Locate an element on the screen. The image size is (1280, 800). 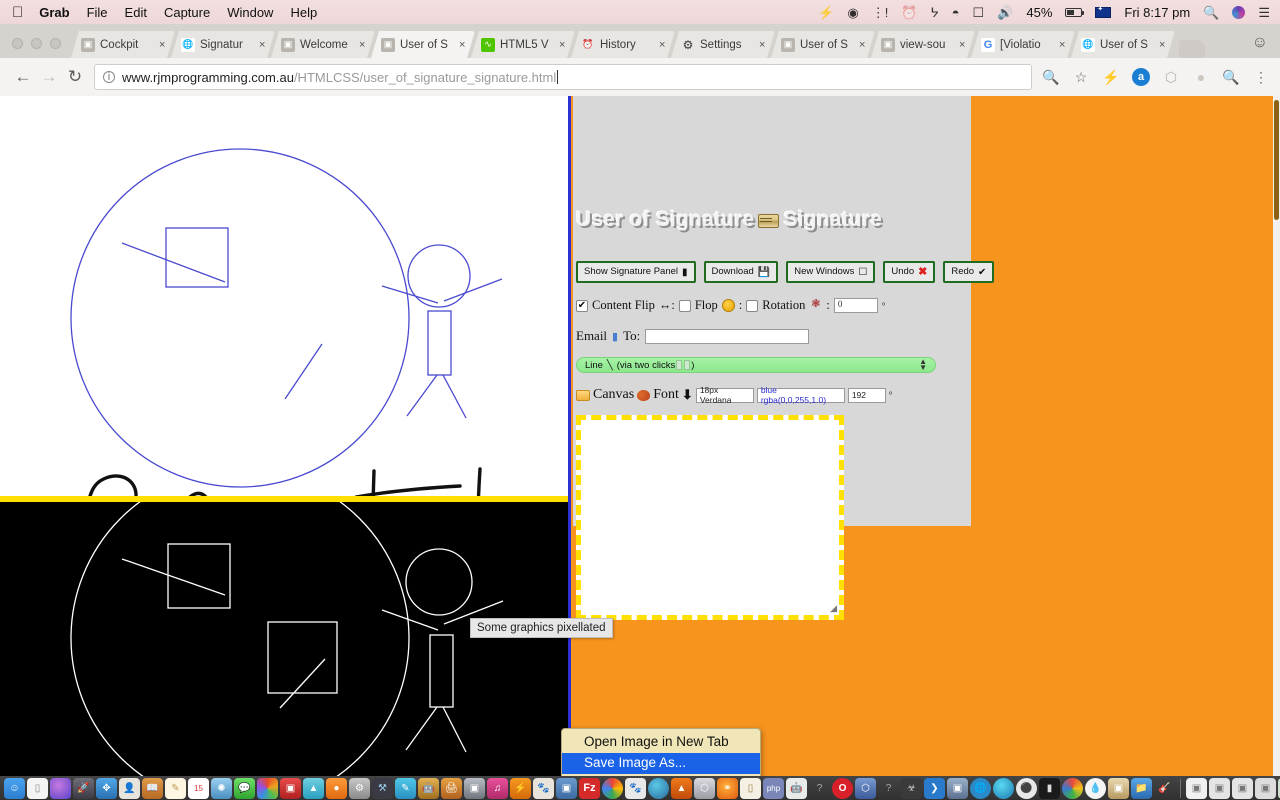
canvas-rotation-input: 192 is located at coordinates (866, 395).